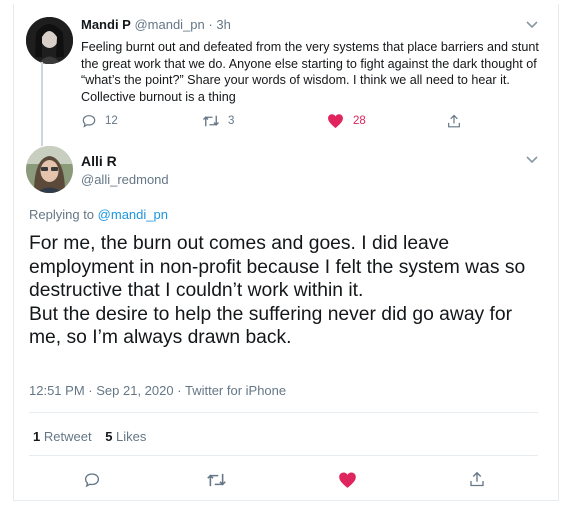 The height and width of the screenshot is (505, 571). I want to click on parent-tweet-header: Mandi P @mandi_pn · 3h, so click(156, 24).